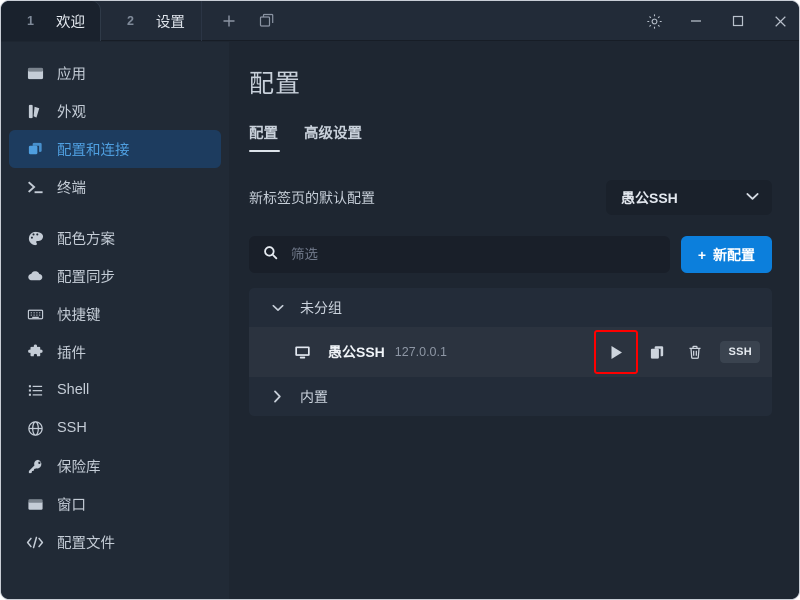 Image resolution: width=800 pixels, height=600 pixels. Describe the element at coordinates (71, 505) in the screenshot. I see `sidebar-item-label: 窗口` at that location.